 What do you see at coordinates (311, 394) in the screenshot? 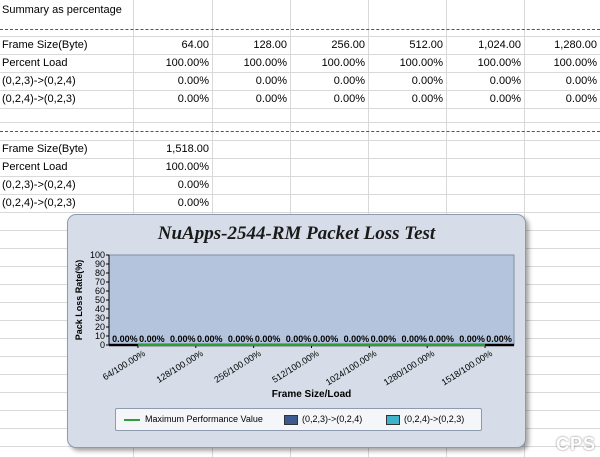
I see `x-axis-title: Frame Size/Load` at bounding box center [311, 394].